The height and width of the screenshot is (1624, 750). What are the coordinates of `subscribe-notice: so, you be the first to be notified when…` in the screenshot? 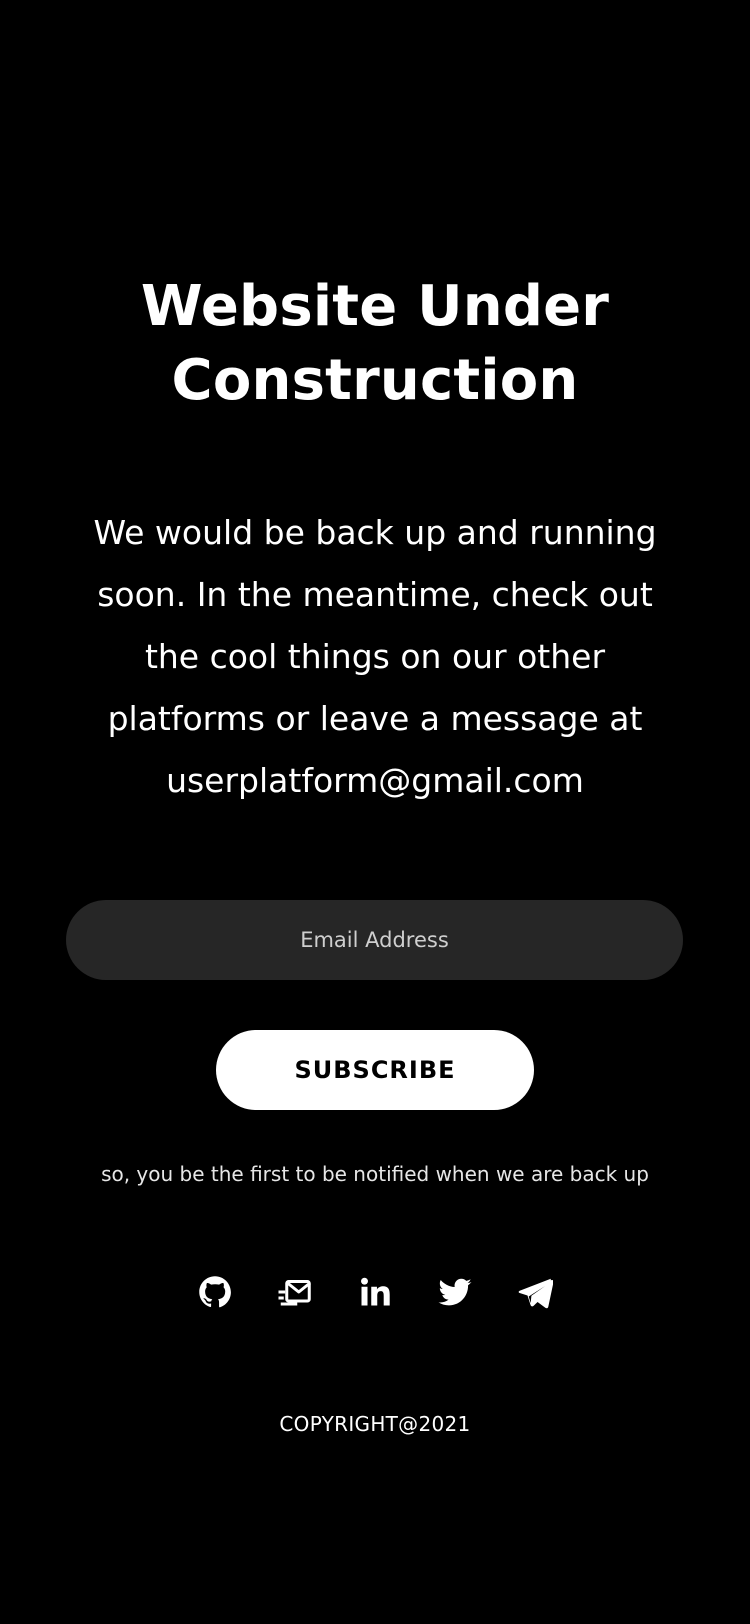 It's located at (375, 1174).